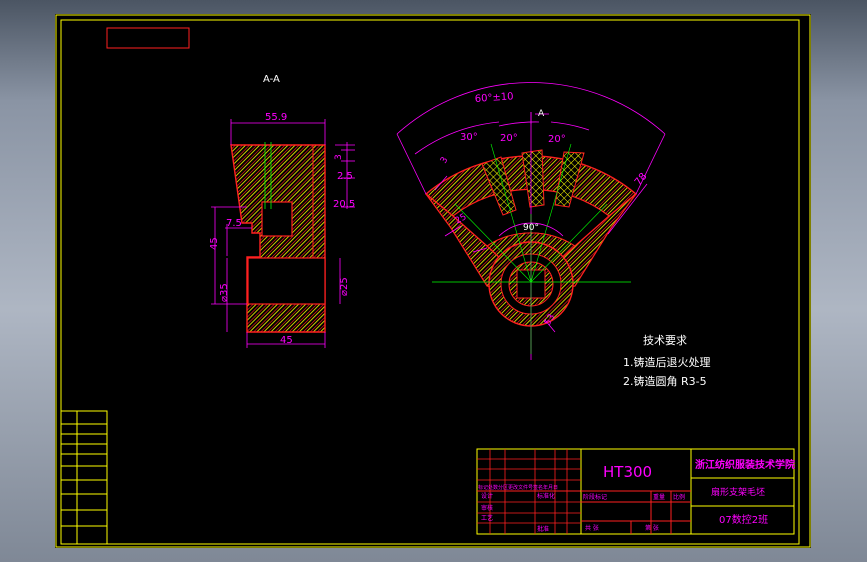  What do you see at coordinates (271, 79) in the screenshot?
I see `section-label: A-A` at bounding box center [271, 79].